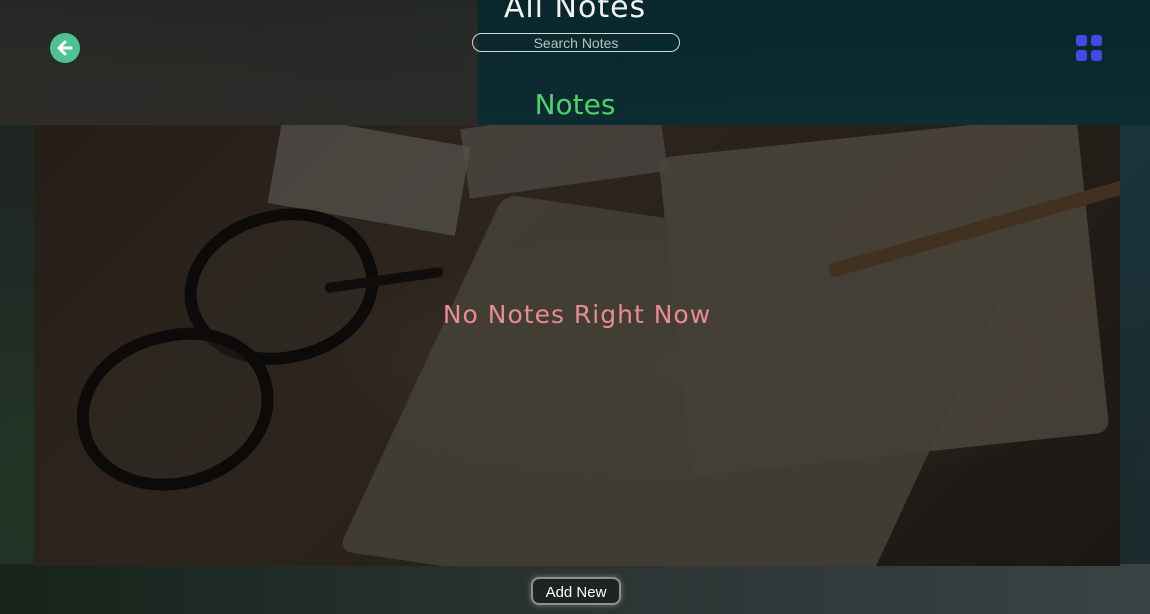 The width and height of the screenshot is (1150, 614). What do you see at coordinates (1089, 48) in the screenshot?
I see `grid-view-button` at bounding box center [1089, 48].